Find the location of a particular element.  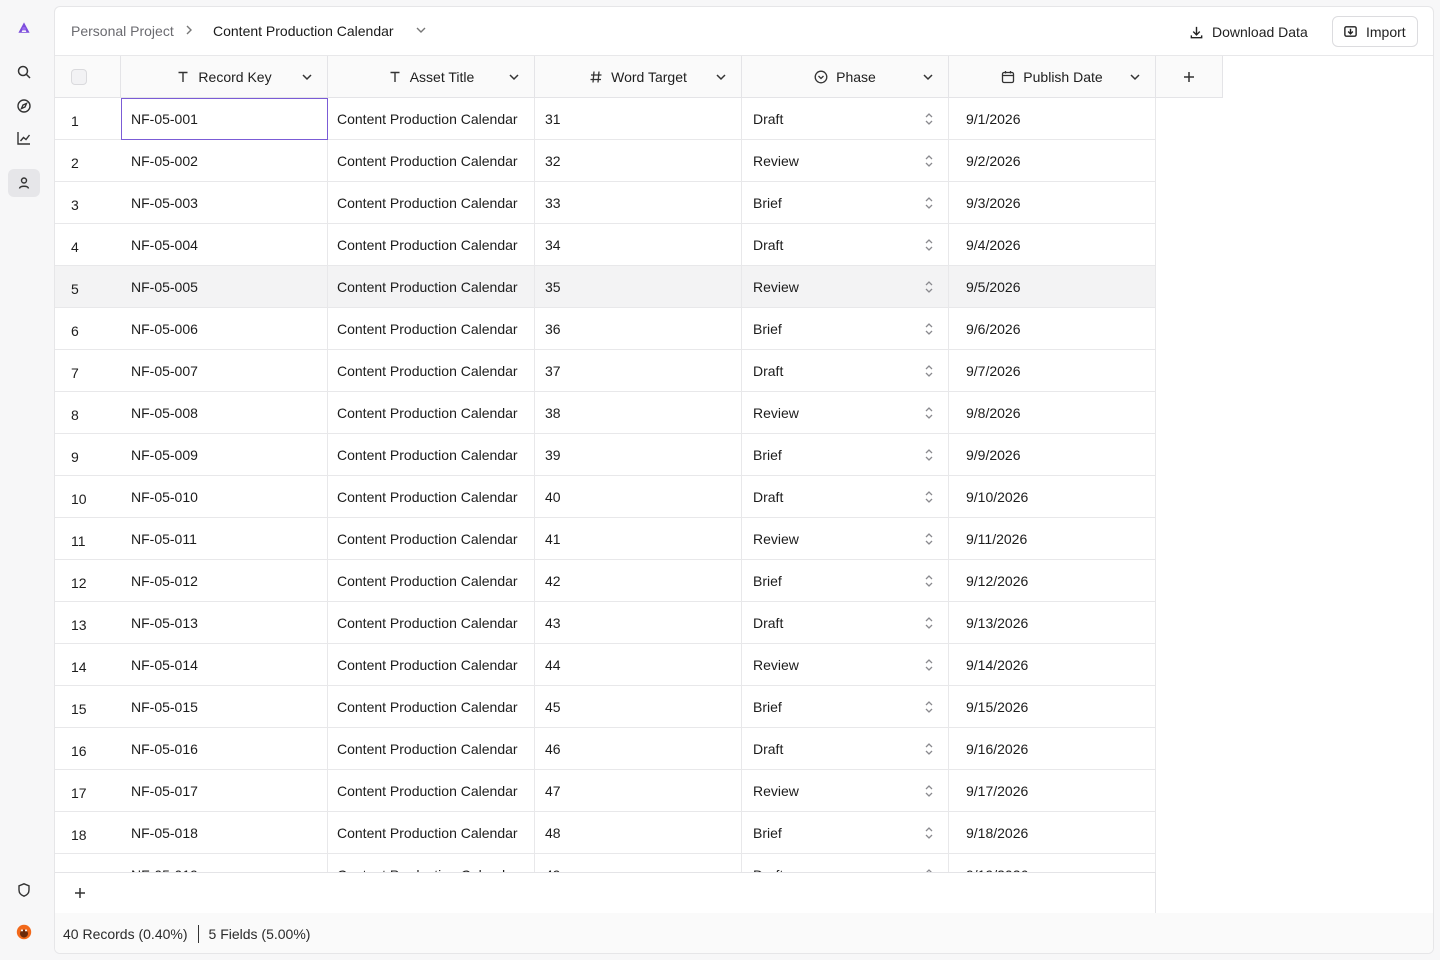

cell-record-key: NF-05-013 is located at coordinates (224, 623).